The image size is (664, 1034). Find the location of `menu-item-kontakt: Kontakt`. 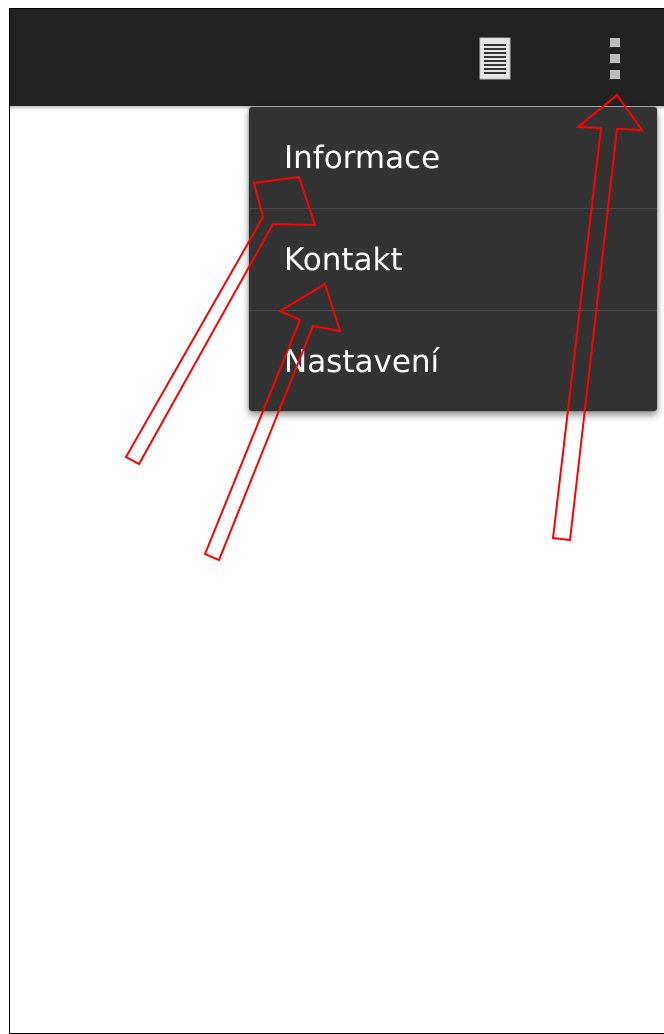

menu-item-kontakt: Kontakt is located at coordinates (453, 259).